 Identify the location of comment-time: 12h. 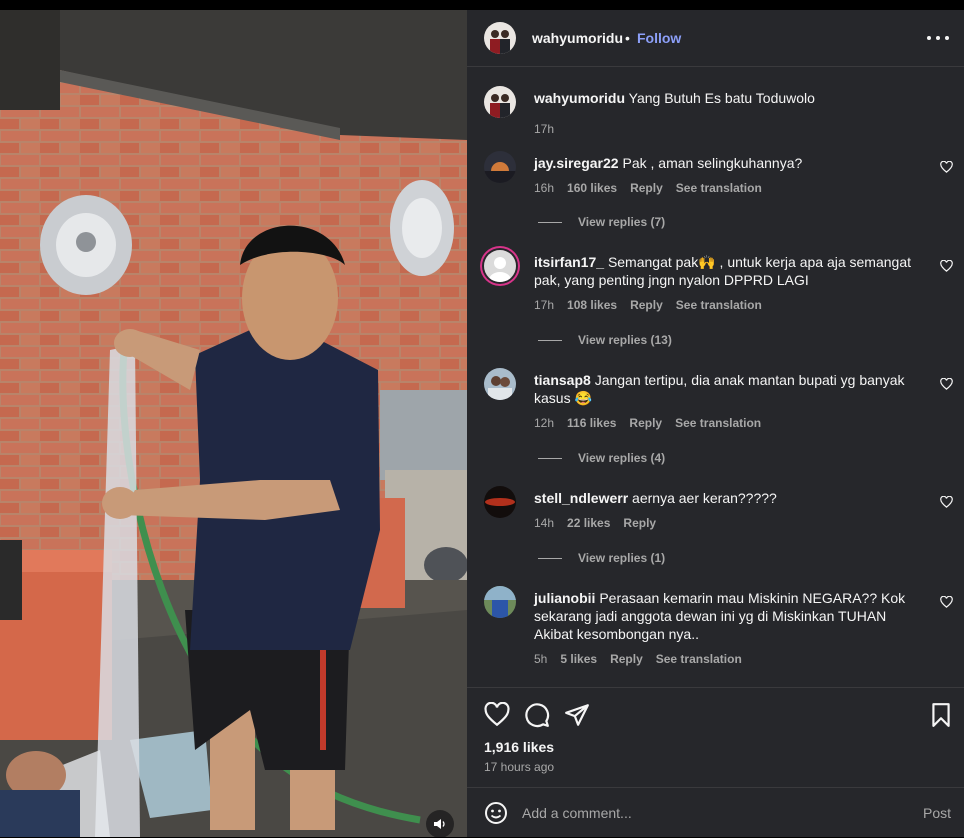
(544, 423).